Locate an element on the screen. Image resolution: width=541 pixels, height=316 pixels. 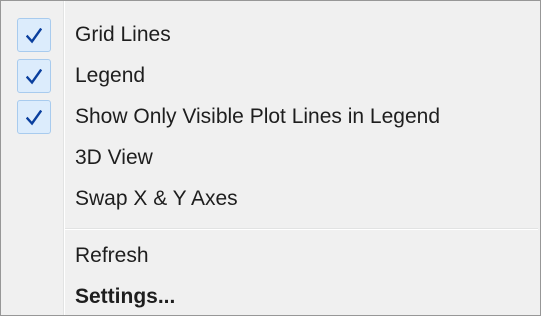
menu-item-grid-lines: Grid Lines is located at coordinates (270, 35).